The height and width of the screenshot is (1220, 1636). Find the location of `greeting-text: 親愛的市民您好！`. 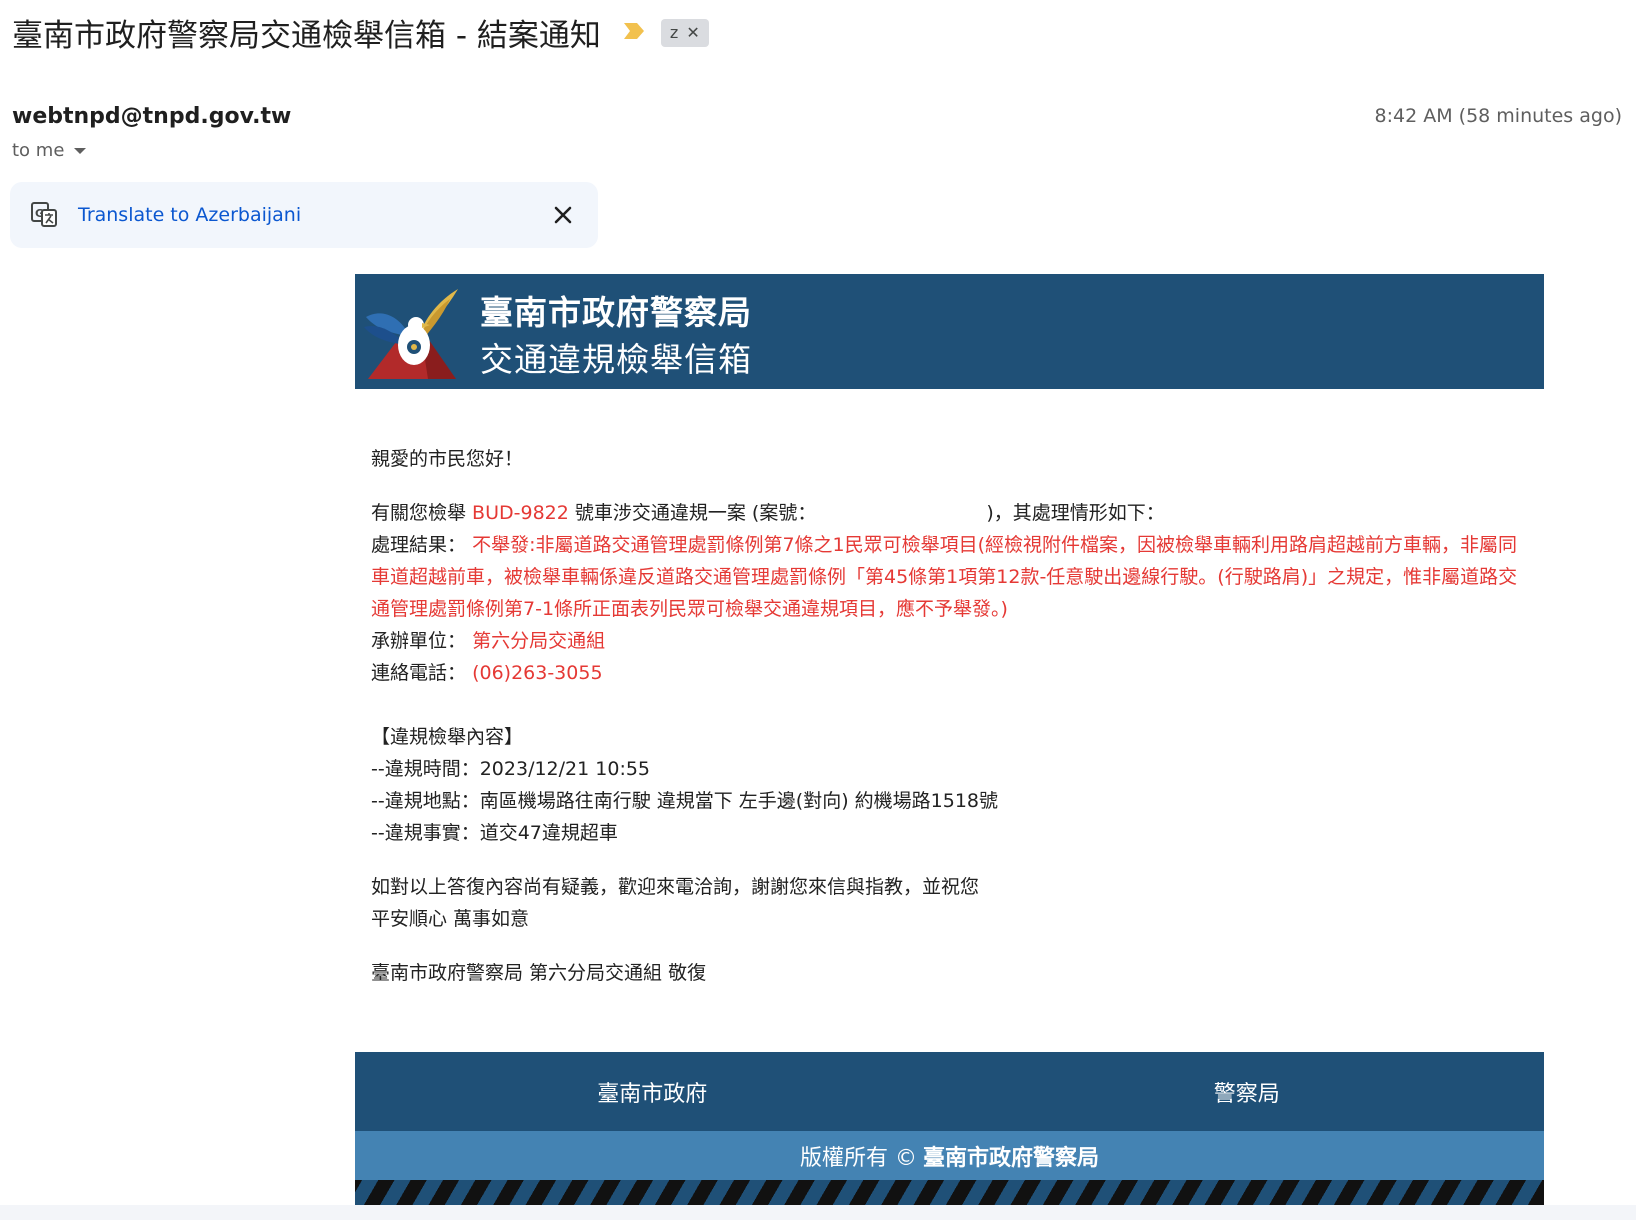

greeting-text: 親愛的市民您好！ is located at coordinates (447, 459).